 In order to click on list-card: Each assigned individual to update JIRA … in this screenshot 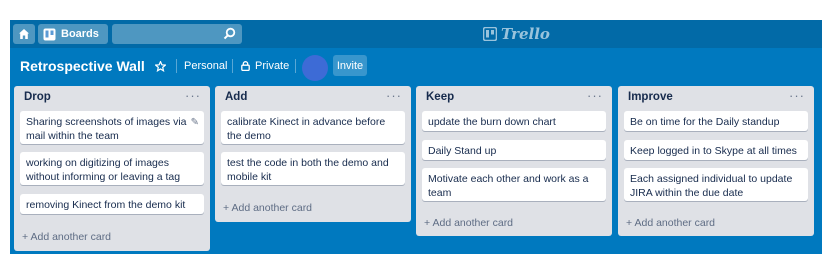, I will do `click(716, 184)`.